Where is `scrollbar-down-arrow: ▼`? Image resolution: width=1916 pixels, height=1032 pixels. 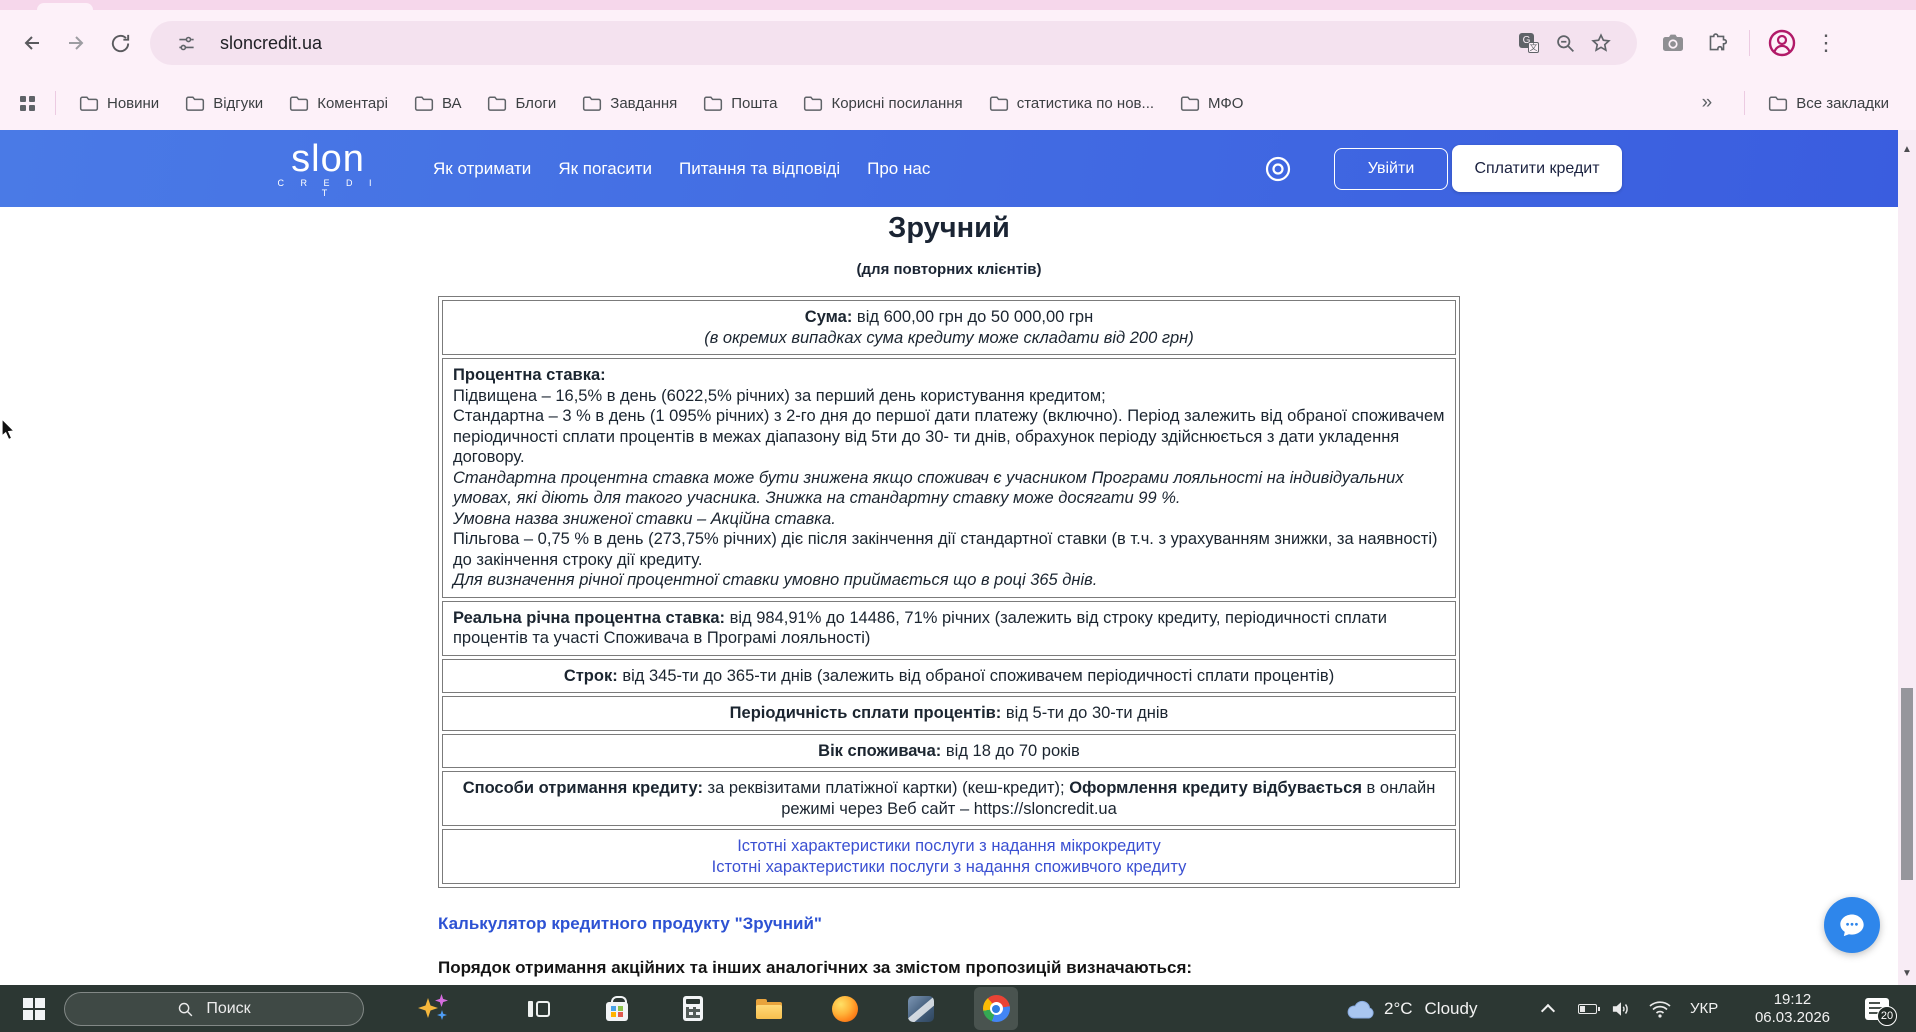
scrollbar-down-arrow: ▼ is located at coordinates (1907, 973).